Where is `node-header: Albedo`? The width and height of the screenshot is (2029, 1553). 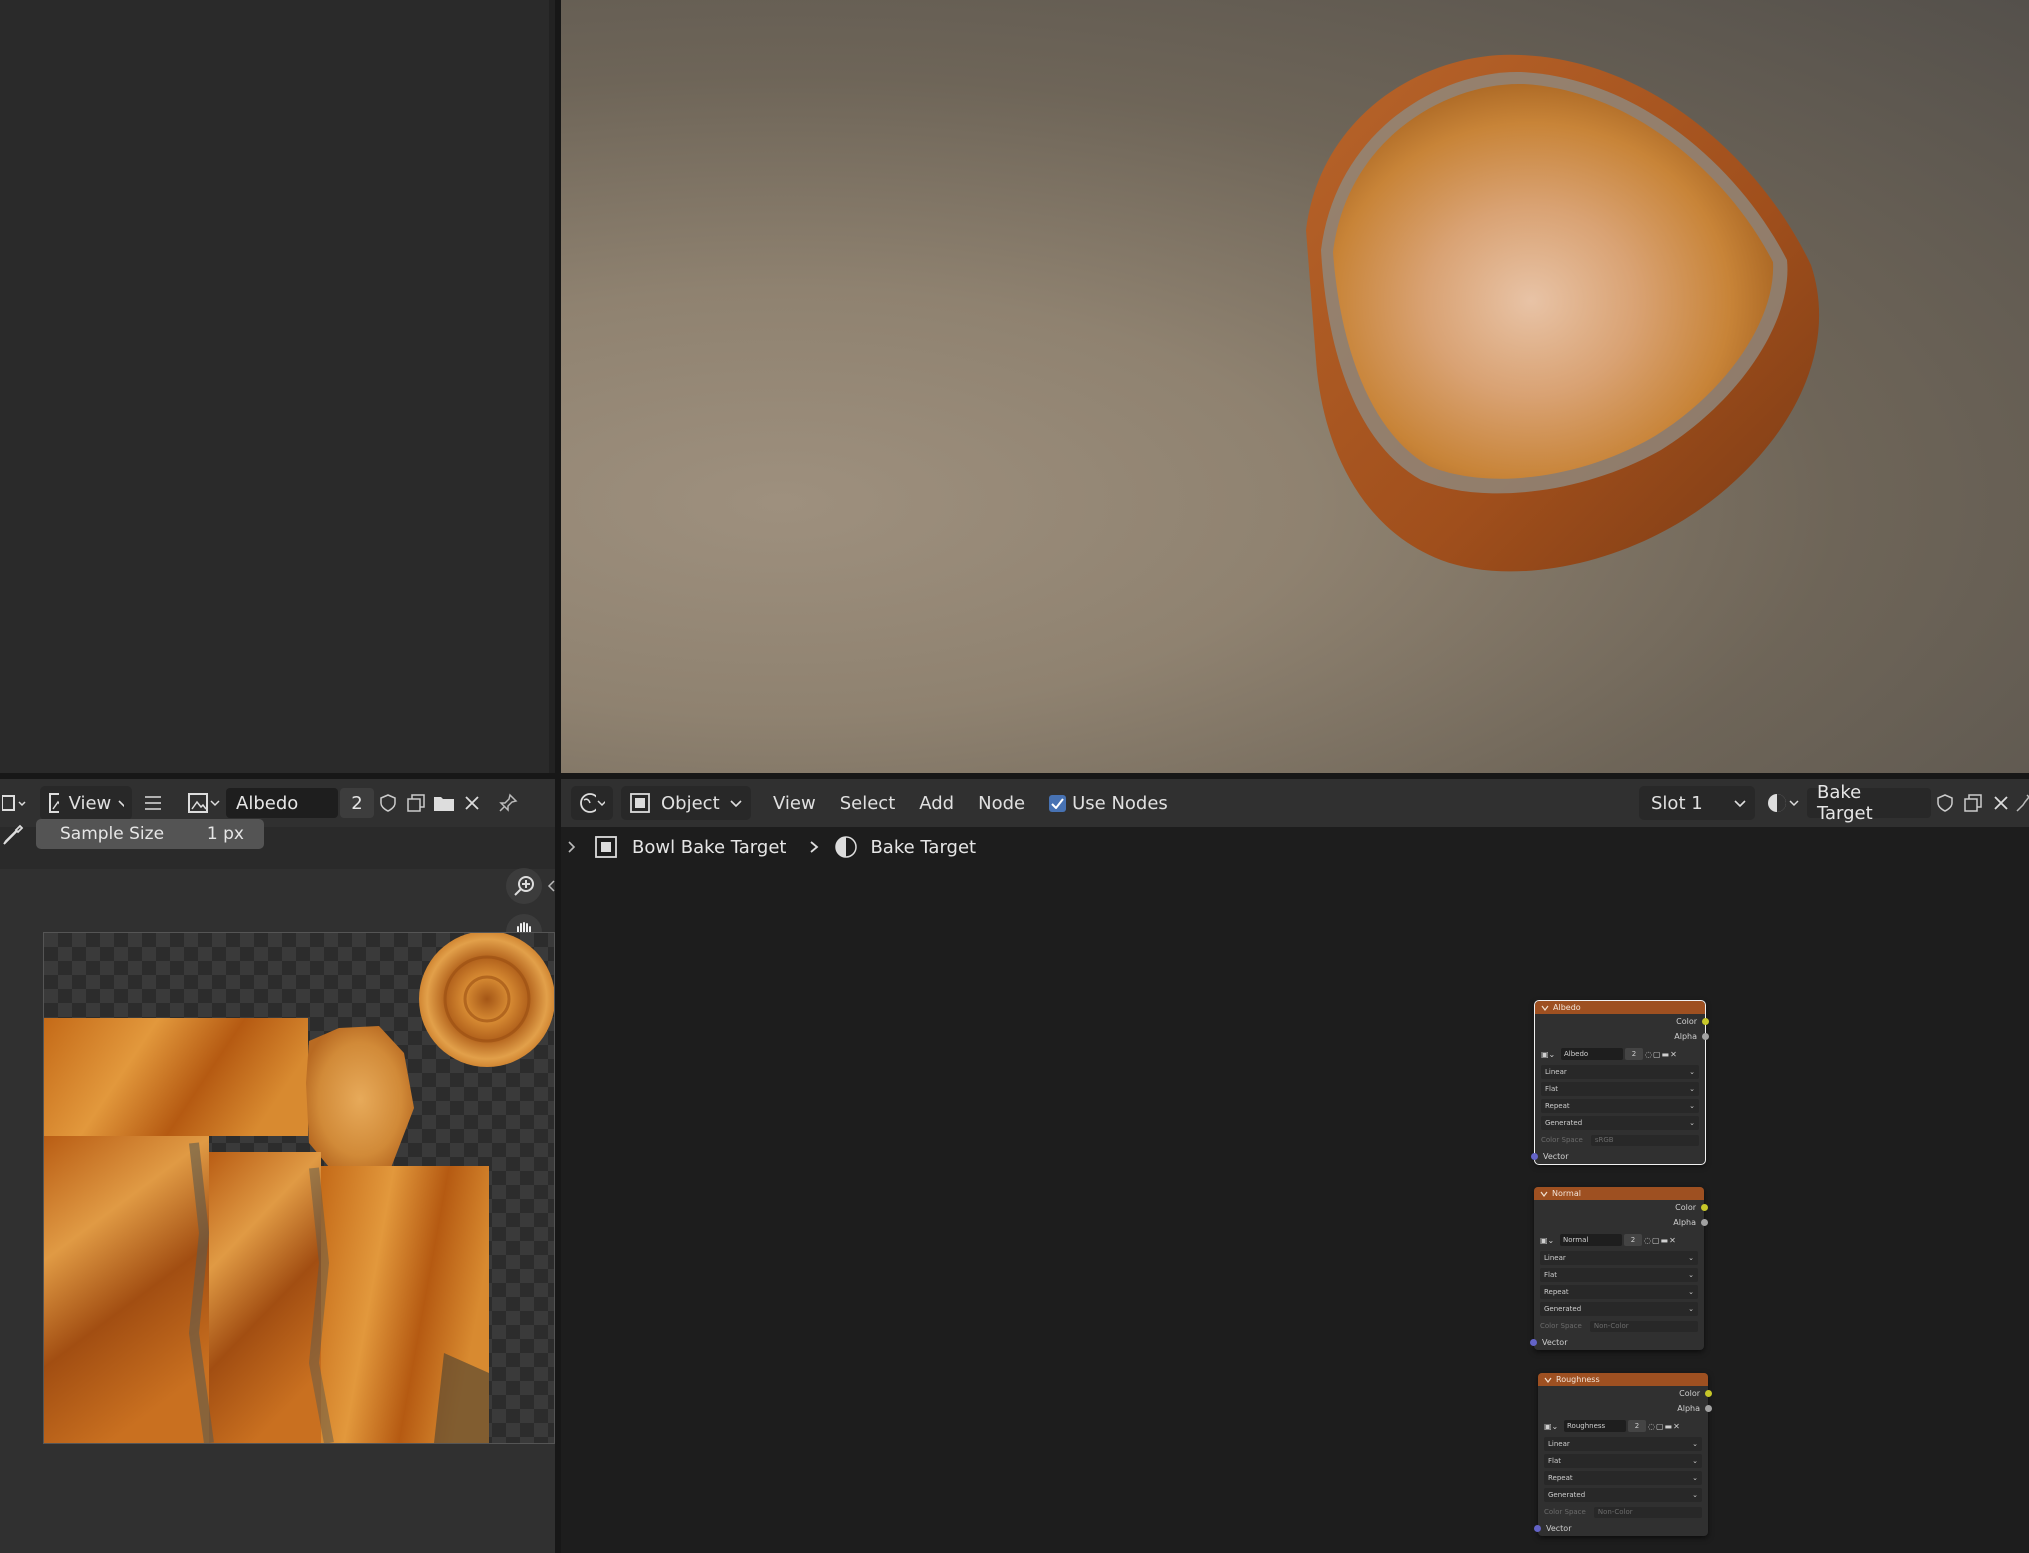
node-header: Albedo is located at coordinates (1620, 1007).